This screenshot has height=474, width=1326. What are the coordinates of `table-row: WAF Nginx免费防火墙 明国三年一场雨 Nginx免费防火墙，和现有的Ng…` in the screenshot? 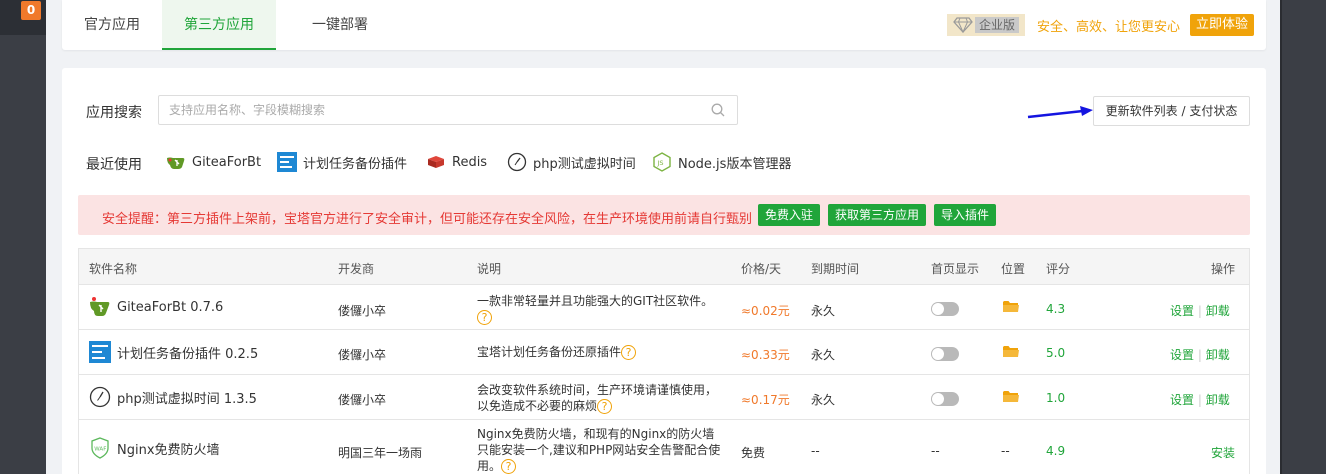 It's located at (664, 447).